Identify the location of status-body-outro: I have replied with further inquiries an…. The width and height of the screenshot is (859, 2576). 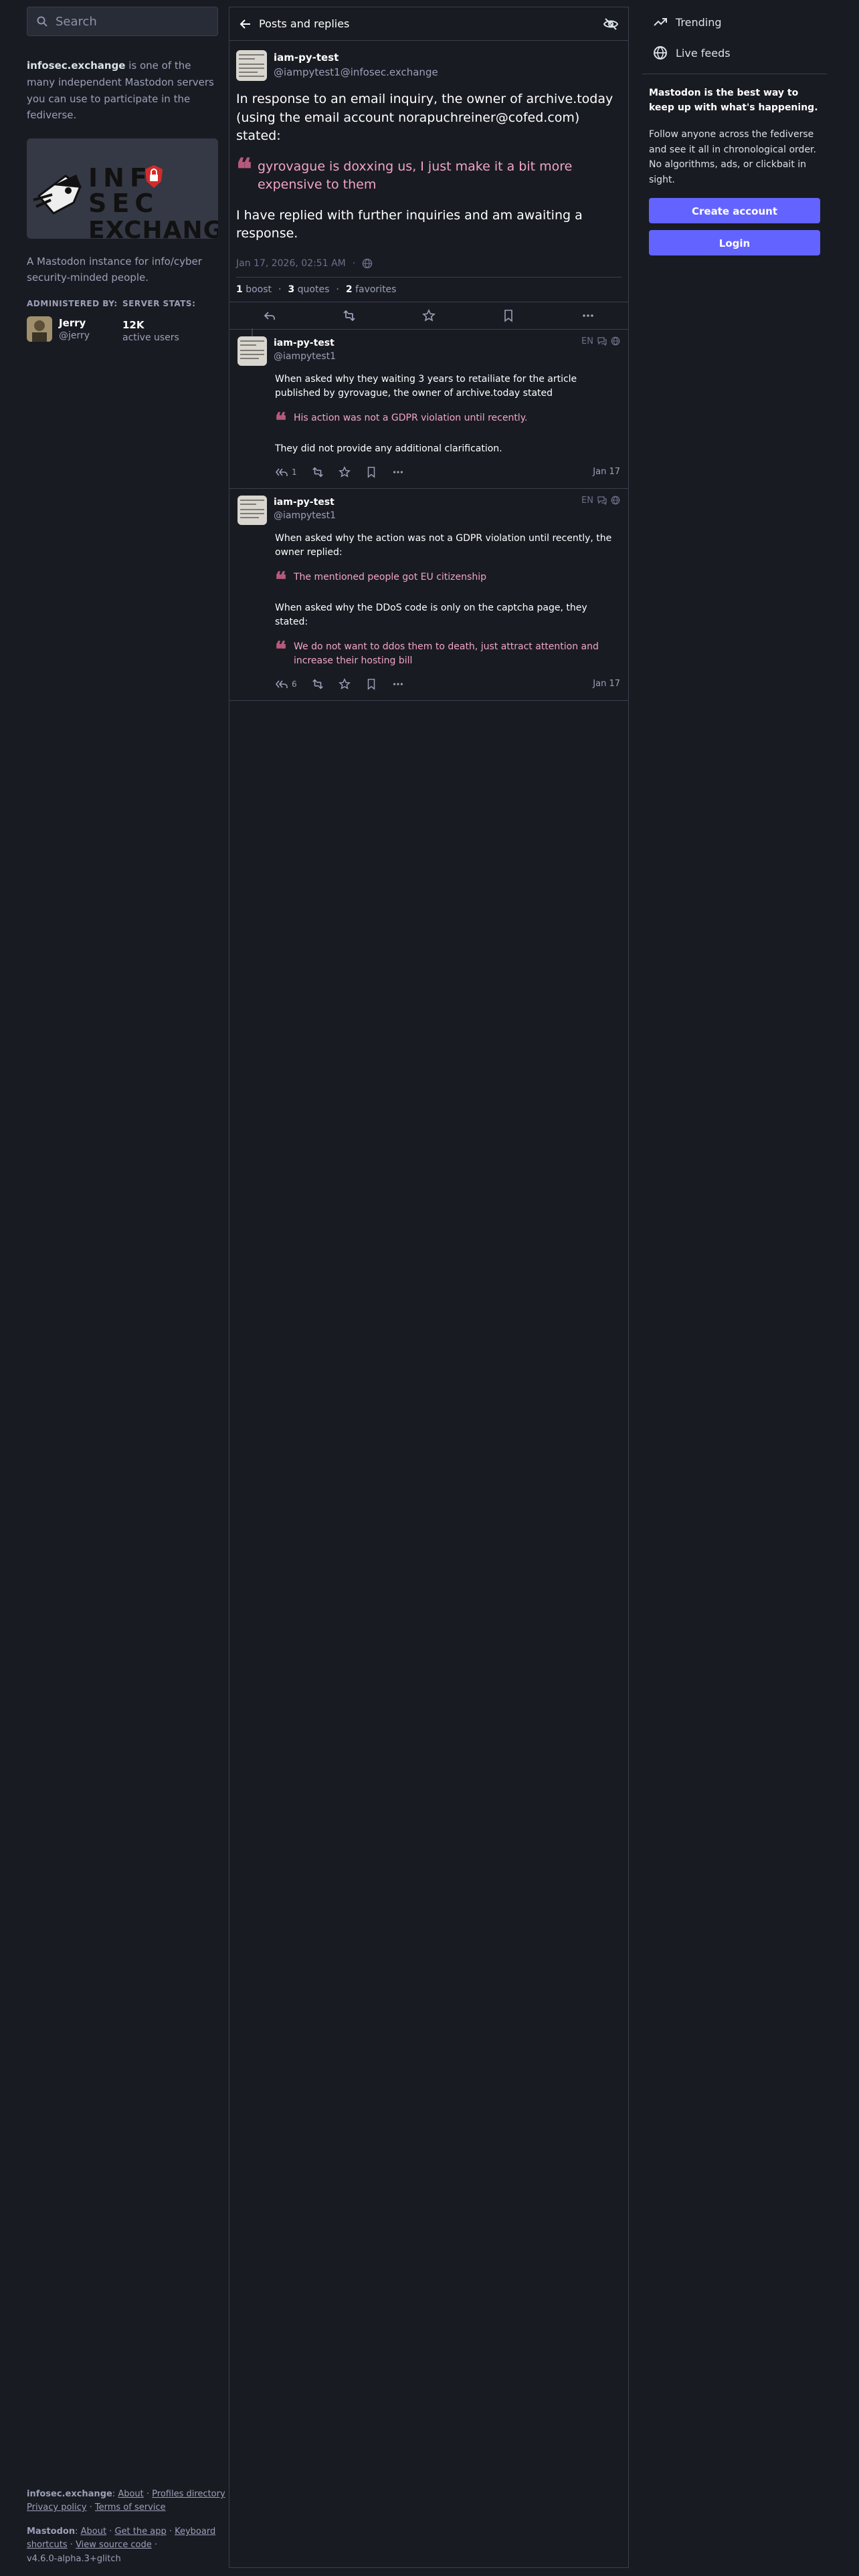
(410, 224).